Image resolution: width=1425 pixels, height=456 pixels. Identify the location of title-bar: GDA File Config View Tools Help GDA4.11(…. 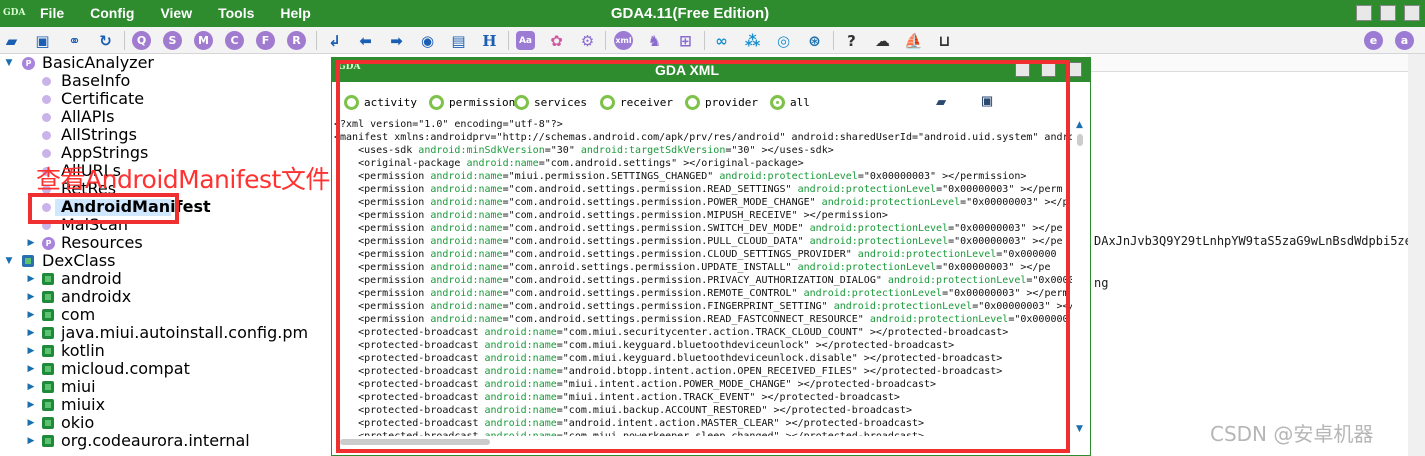
(712, 13).